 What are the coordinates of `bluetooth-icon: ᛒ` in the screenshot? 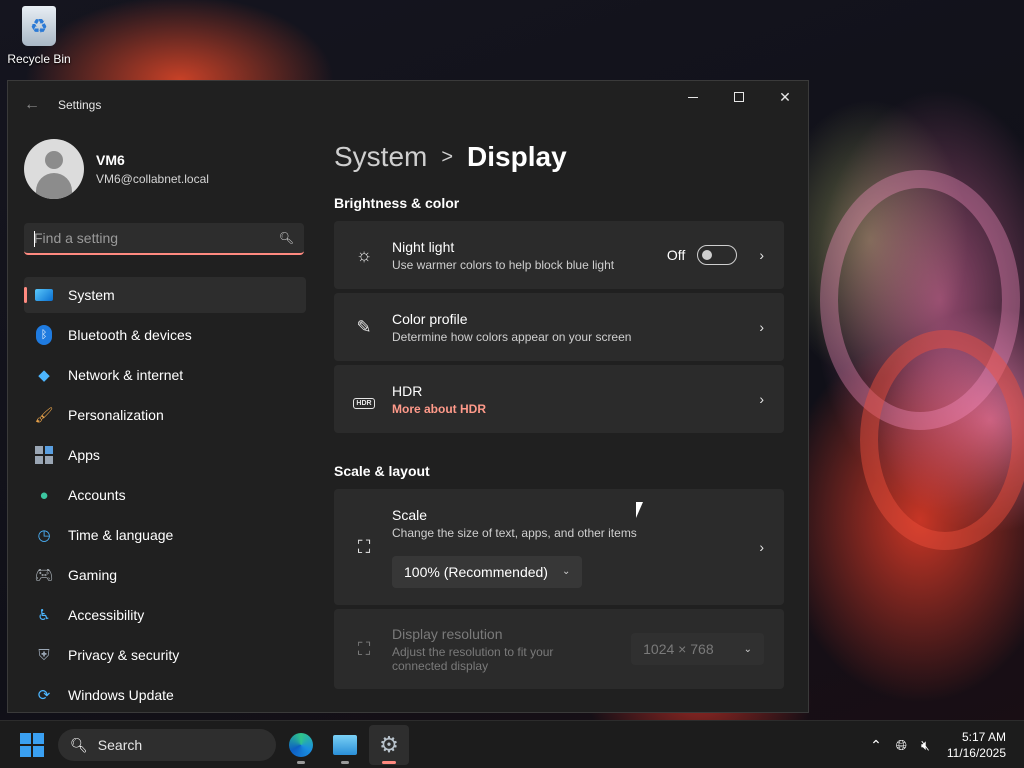 It's located at (44, 335).